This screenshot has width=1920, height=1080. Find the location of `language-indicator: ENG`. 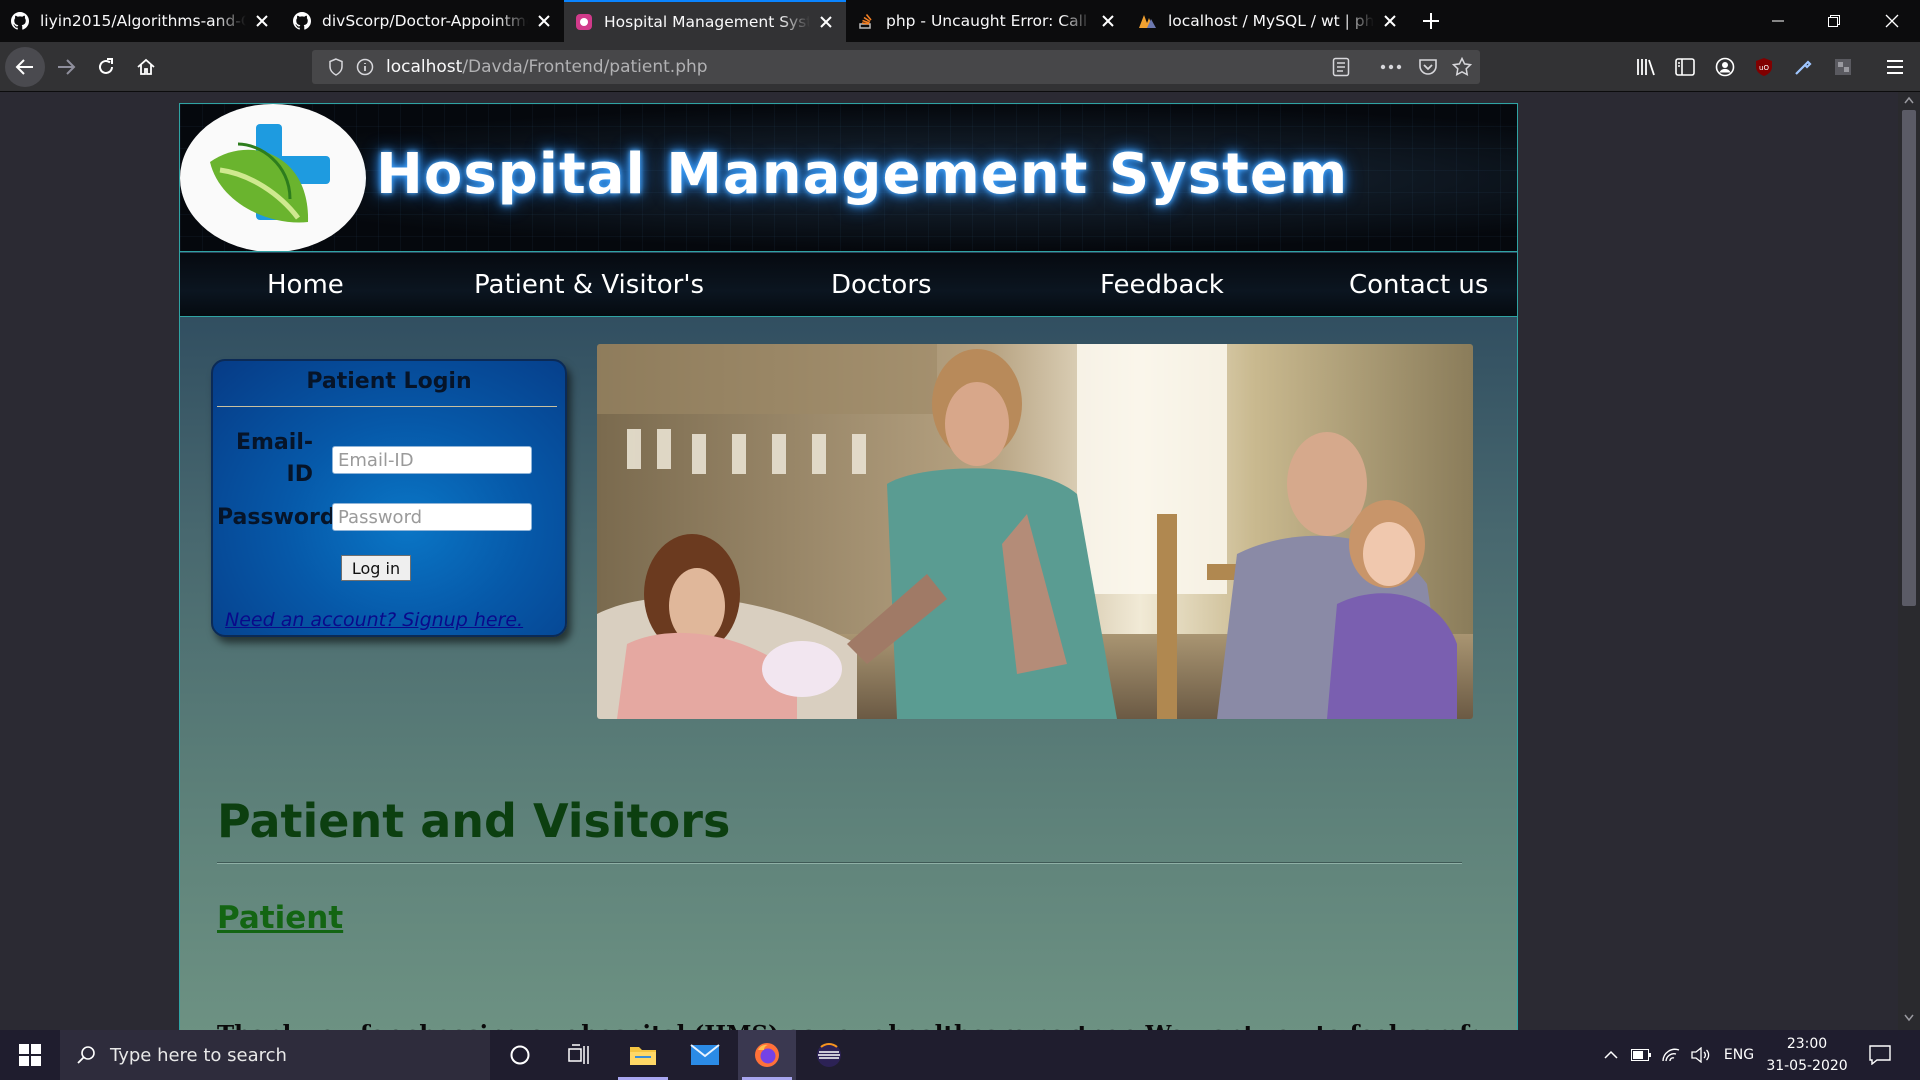

language-indicator: ENG is located at coordinates (1739, 1055).